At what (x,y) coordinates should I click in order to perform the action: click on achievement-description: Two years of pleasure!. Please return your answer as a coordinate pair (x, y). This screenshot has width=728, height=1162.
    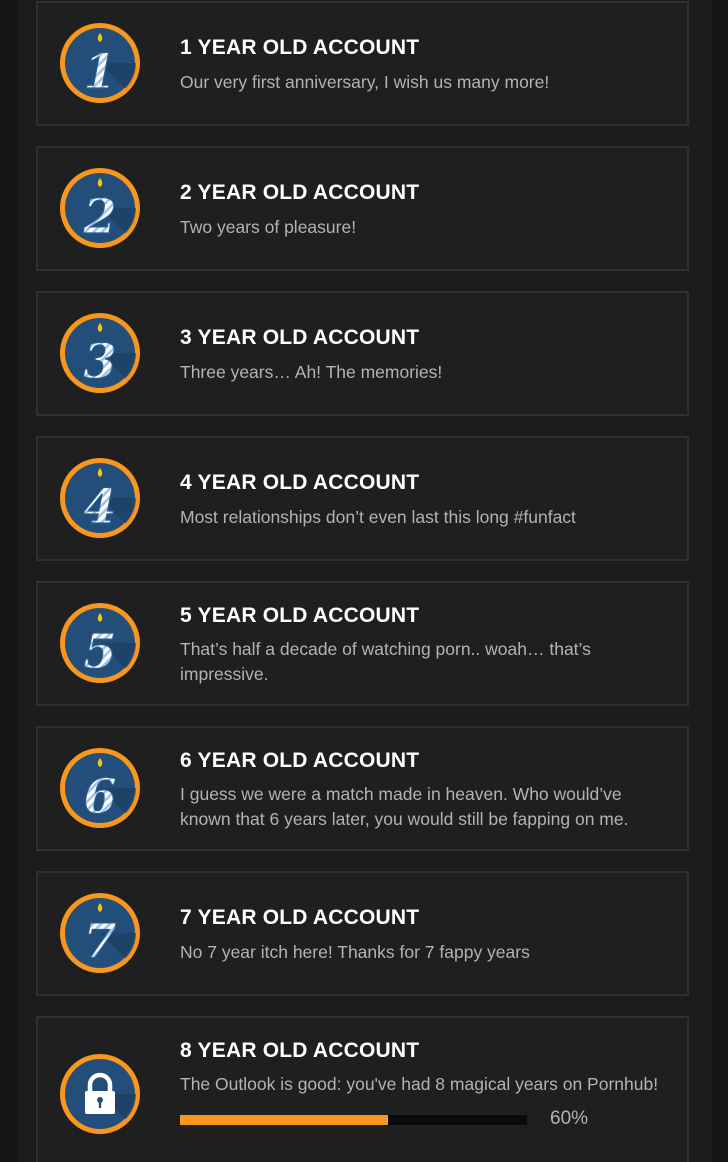
    Looking at the image, I should click on (268, 227).